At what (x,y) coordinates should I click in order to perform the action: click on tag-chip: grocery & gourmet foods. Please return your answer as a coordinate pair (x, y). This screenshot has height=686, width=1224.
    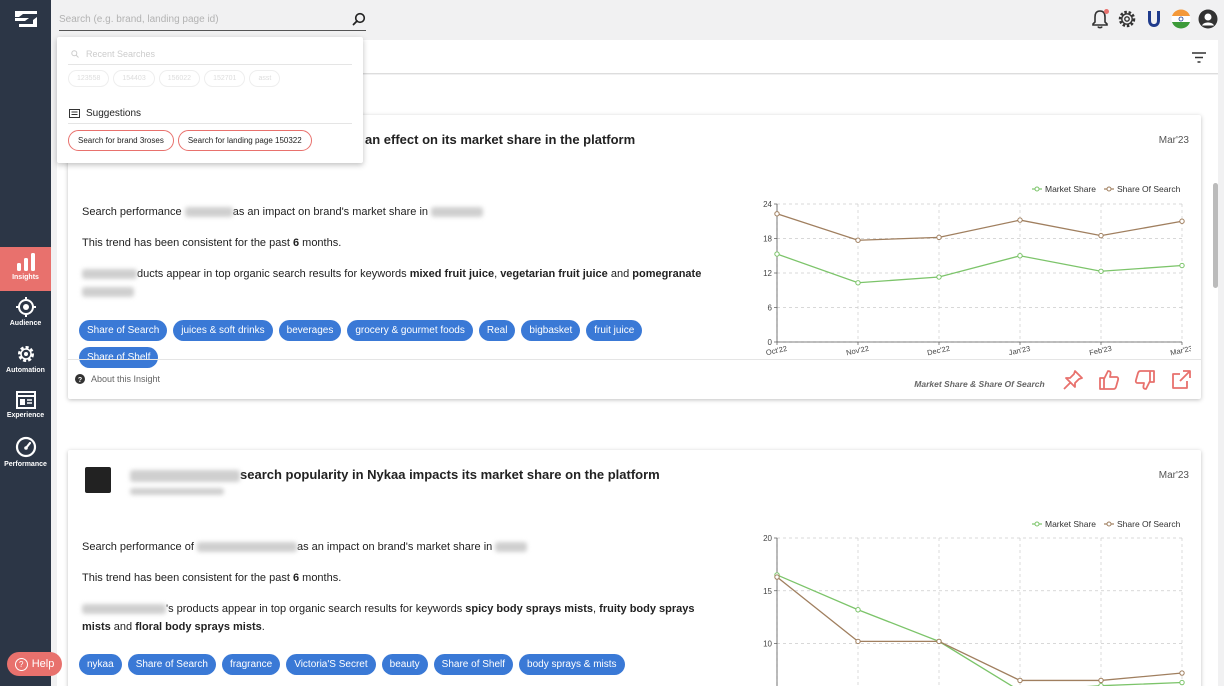
    Looking at the image, I should click on (410, 330).